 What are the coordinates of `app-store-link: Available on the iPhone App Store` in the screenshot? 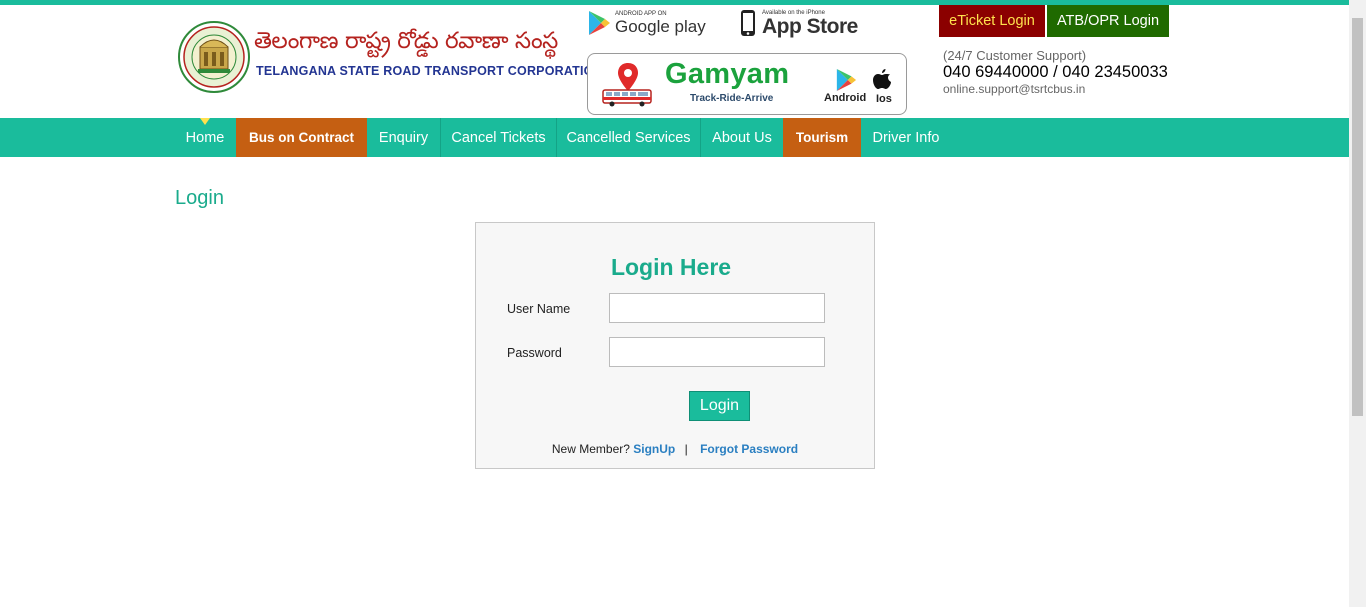 It's located at (799, 23).